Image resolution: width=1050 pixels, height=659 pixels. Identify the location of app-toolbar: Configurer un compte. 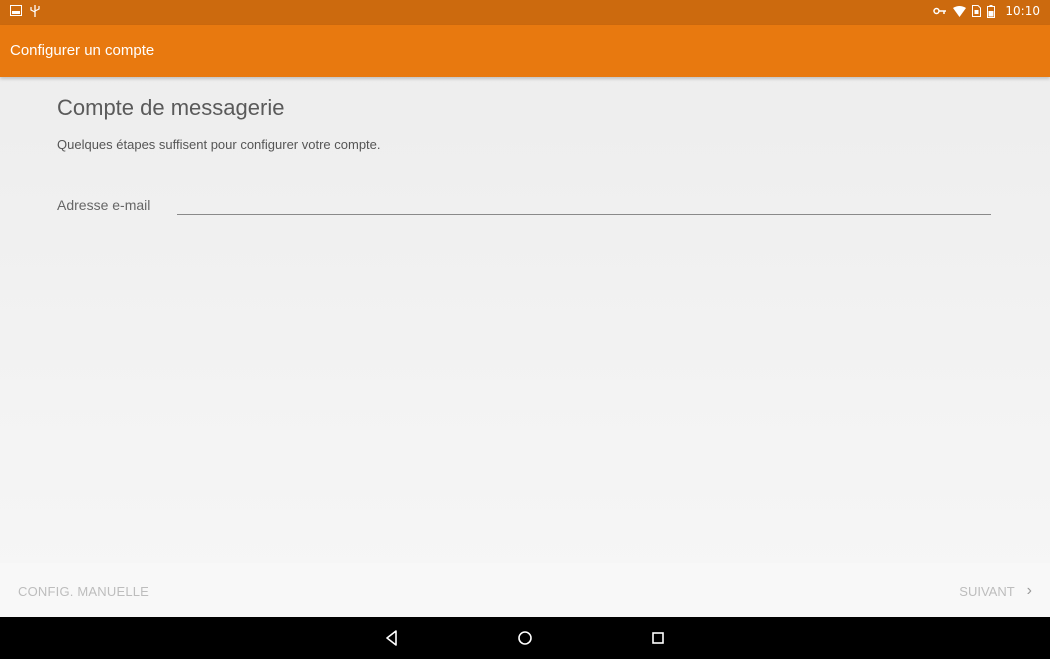
(525, 51).